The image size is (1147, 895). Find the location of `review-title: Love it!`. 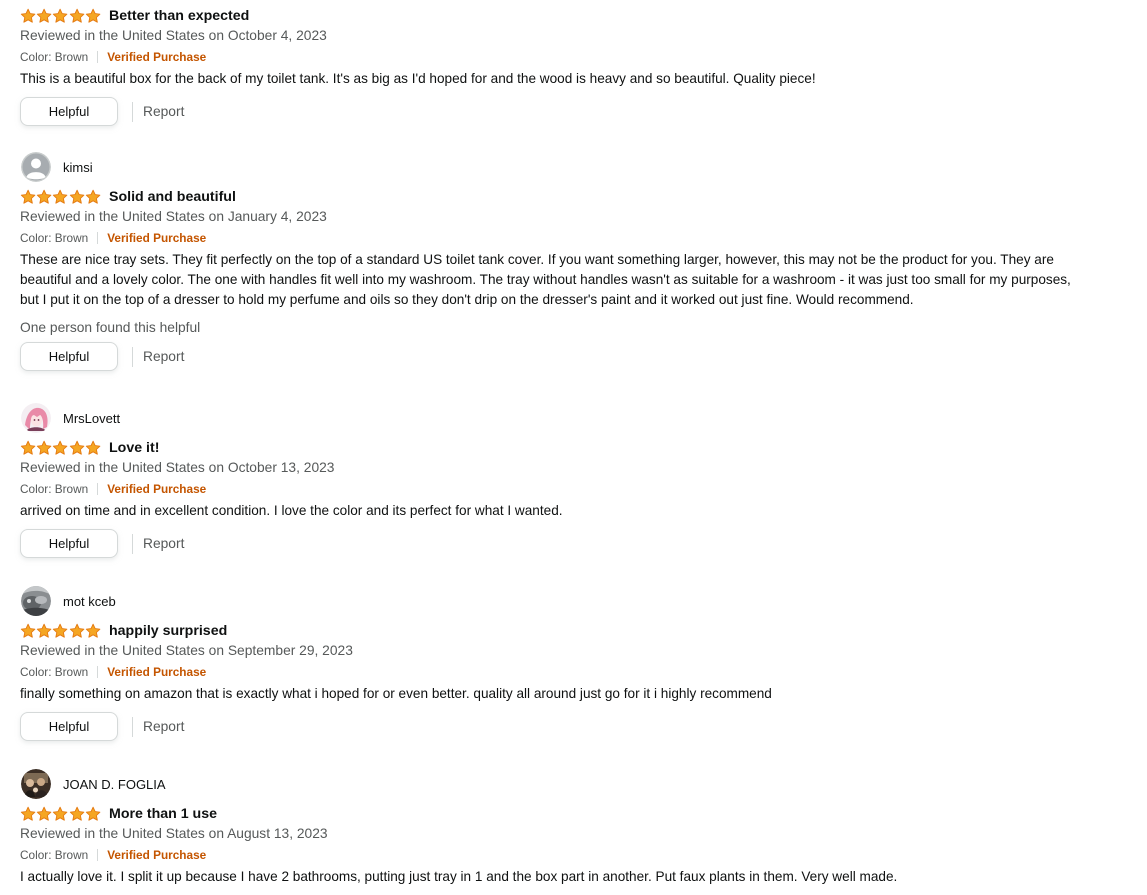

review-title: Love it! is located at coordinates (134, 448).